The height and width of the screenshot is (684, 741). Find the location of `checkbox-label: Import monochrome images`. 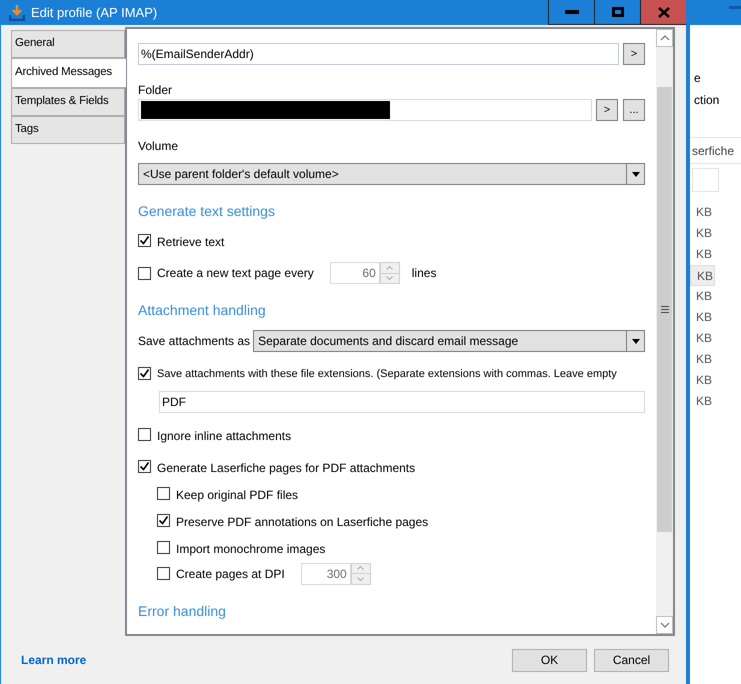

checkbox-label: Import monochrome images is located at coordinates (251, 549).